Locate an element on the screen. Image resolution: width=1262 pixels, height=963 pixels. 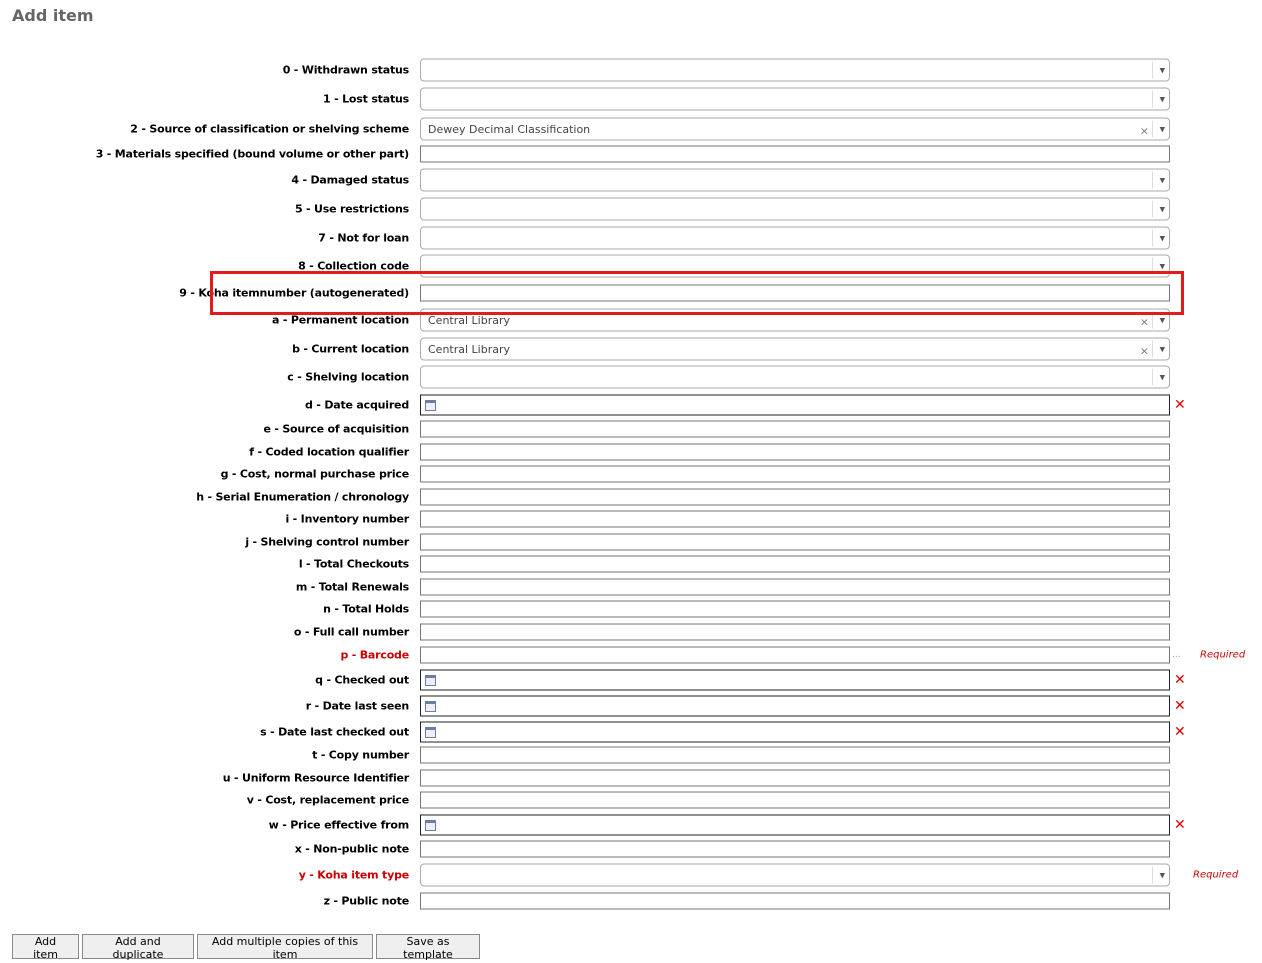
field-3-input is located at coordinates (795, 154).